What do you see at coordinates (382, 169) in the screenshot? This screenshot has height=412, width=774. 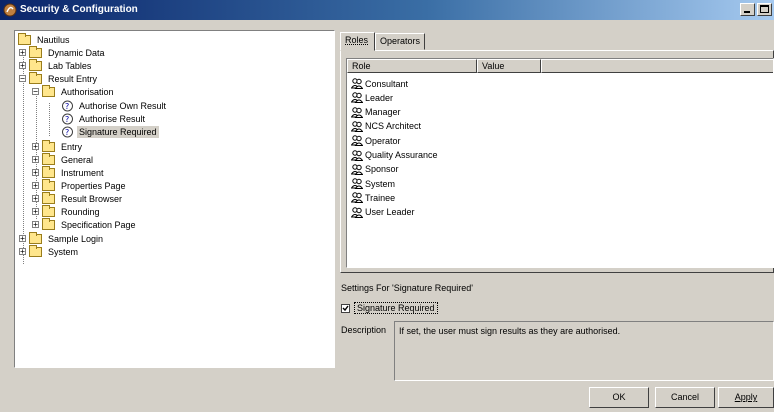 I see `role-label: Sponsor` at bounding box center [382, 169].